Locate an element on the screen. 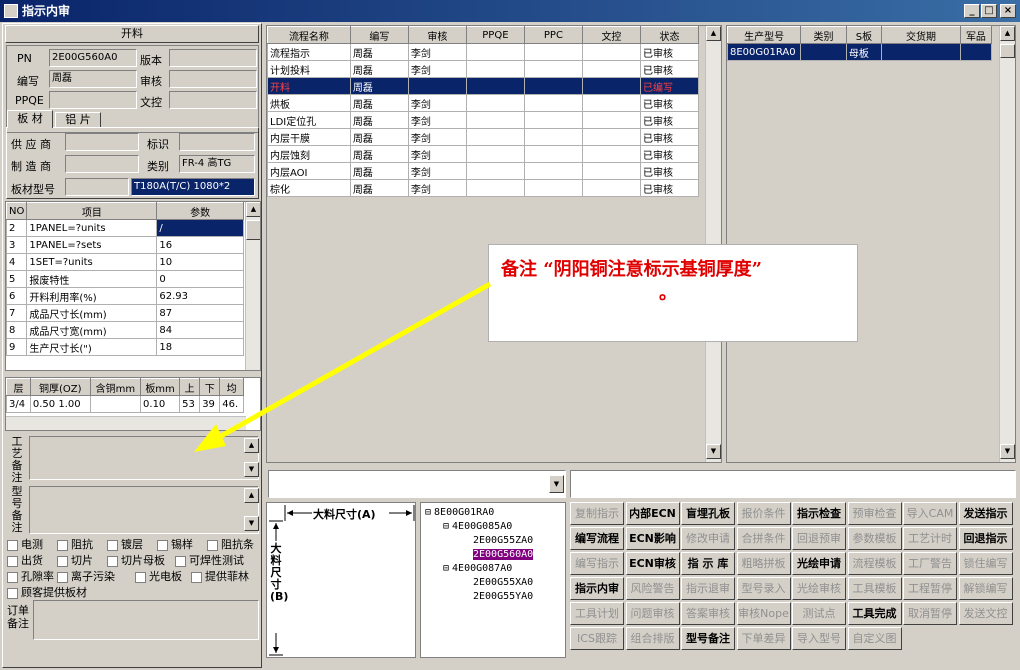  action-button: ICS跟踪 is located at coordinates (597, 638).